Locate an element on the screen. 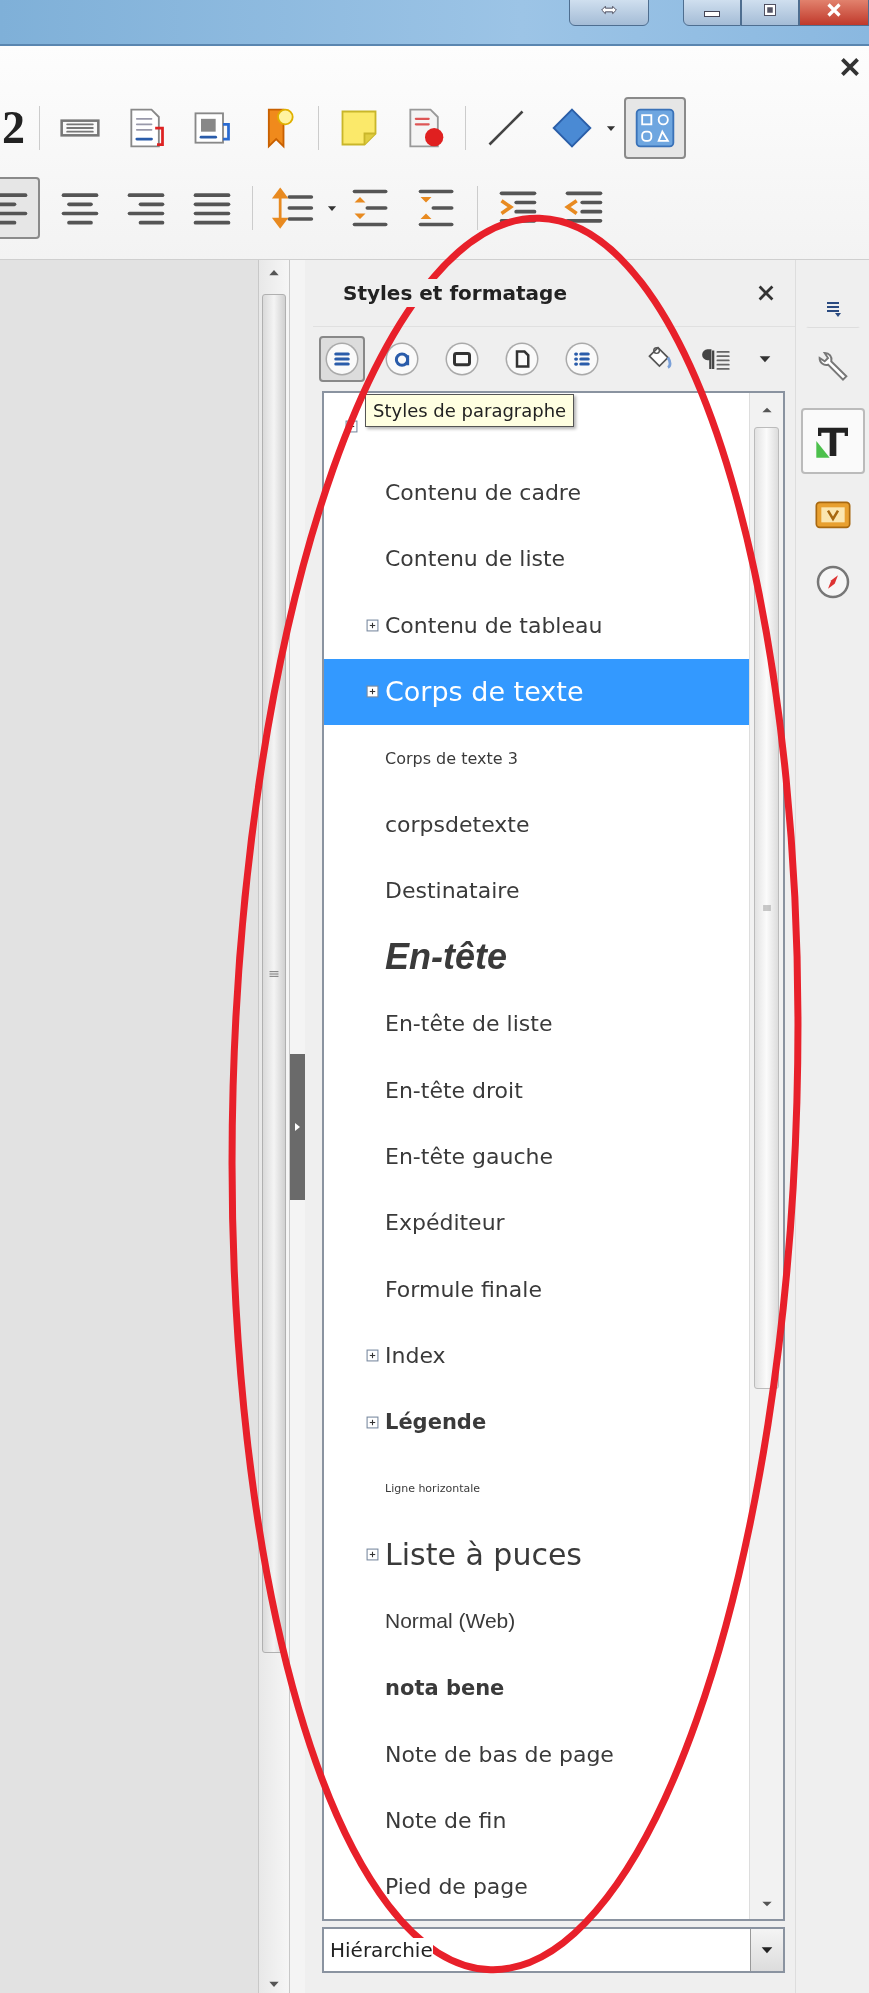 Image resolution: width=869 pixels, height=1993 pixels. style-item: En-tête gauche is located at coordinates (536, 1156).